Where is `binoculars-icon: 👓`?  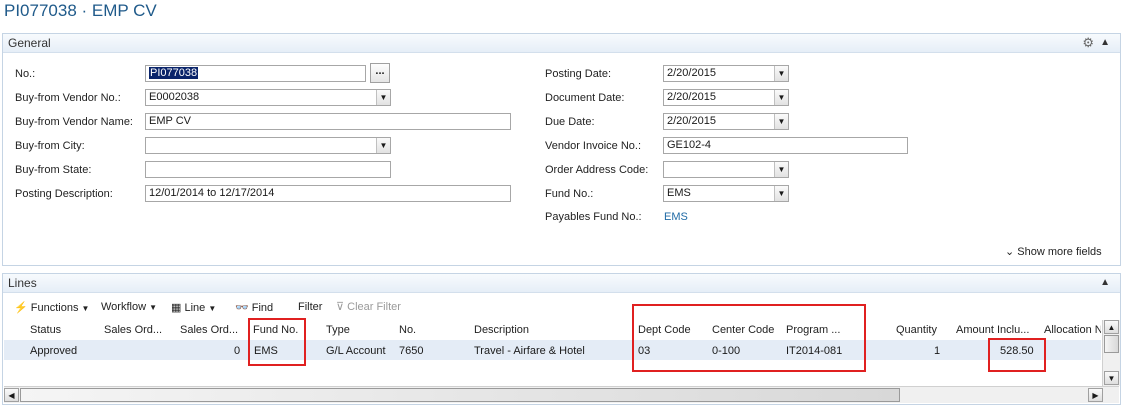 binoculars-icon: 👓 is located at coordinates (242, 308).